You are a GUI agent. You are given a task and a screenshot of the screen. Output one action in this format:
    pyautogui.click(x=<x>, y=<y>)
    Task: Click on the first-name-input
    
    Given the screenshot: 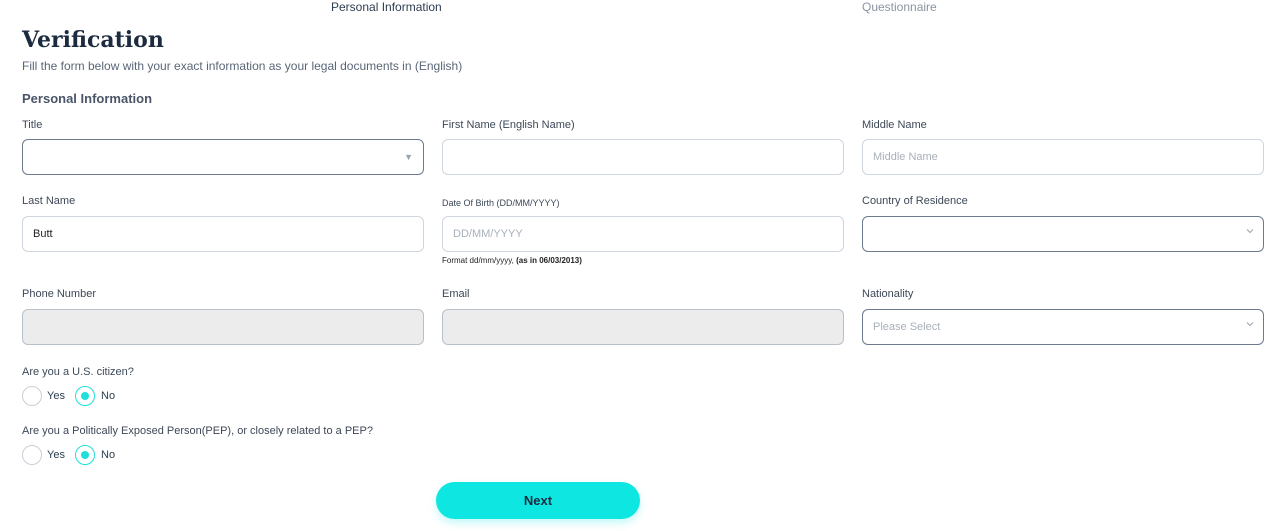 What is the action you would take?
    pyautogui.click(x=643, y=157)
    